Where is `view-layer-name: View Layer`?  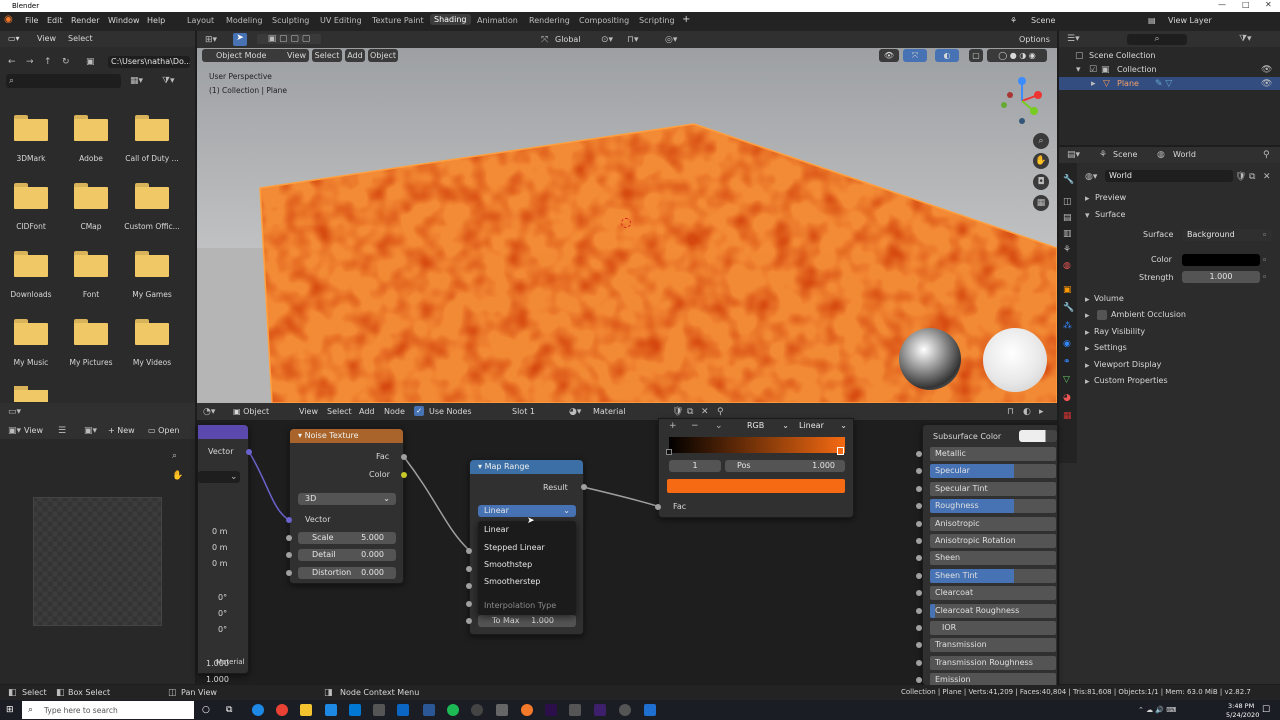 view-layer-name: View Layer is located at coordinates (1190, 20).